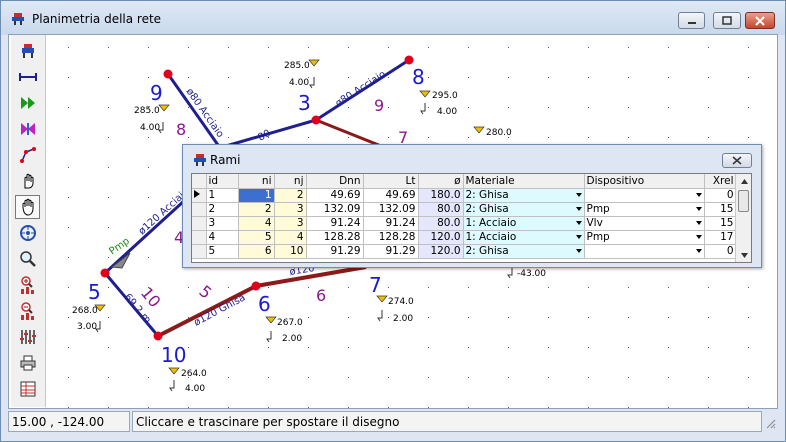  Describe the element at coordinates (743, 181) in the screenshot. I see `scroll-up-button` at that location.